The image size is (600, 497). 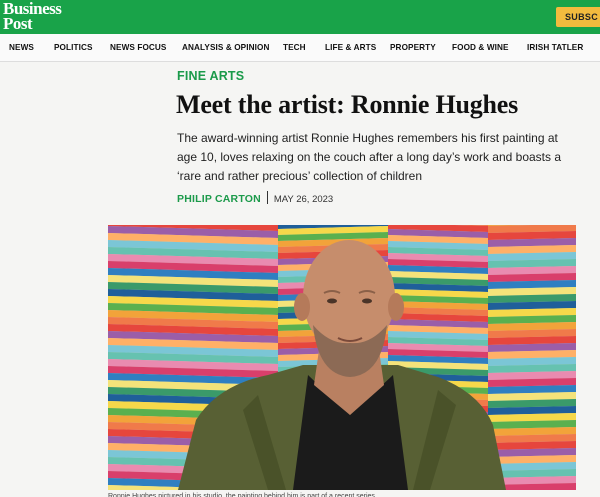 I want to click on nav-item-property: PROPERTY, so click(x=413, y=47).